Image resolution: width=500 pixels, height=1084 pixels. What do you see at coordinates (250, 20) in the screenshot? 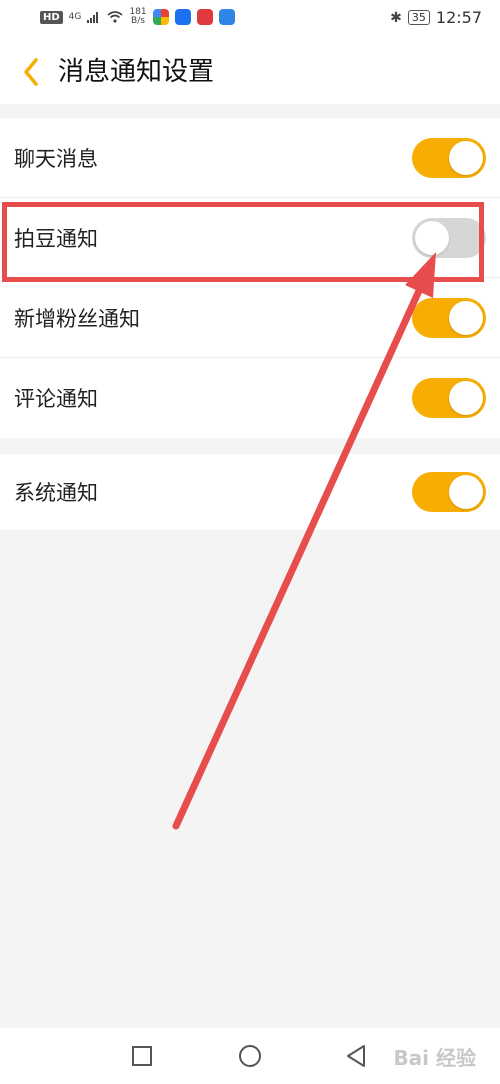
I see `status-bar: HD 4G 181 B/s ✱ 35 12:57` at bounding box center [250, 20].